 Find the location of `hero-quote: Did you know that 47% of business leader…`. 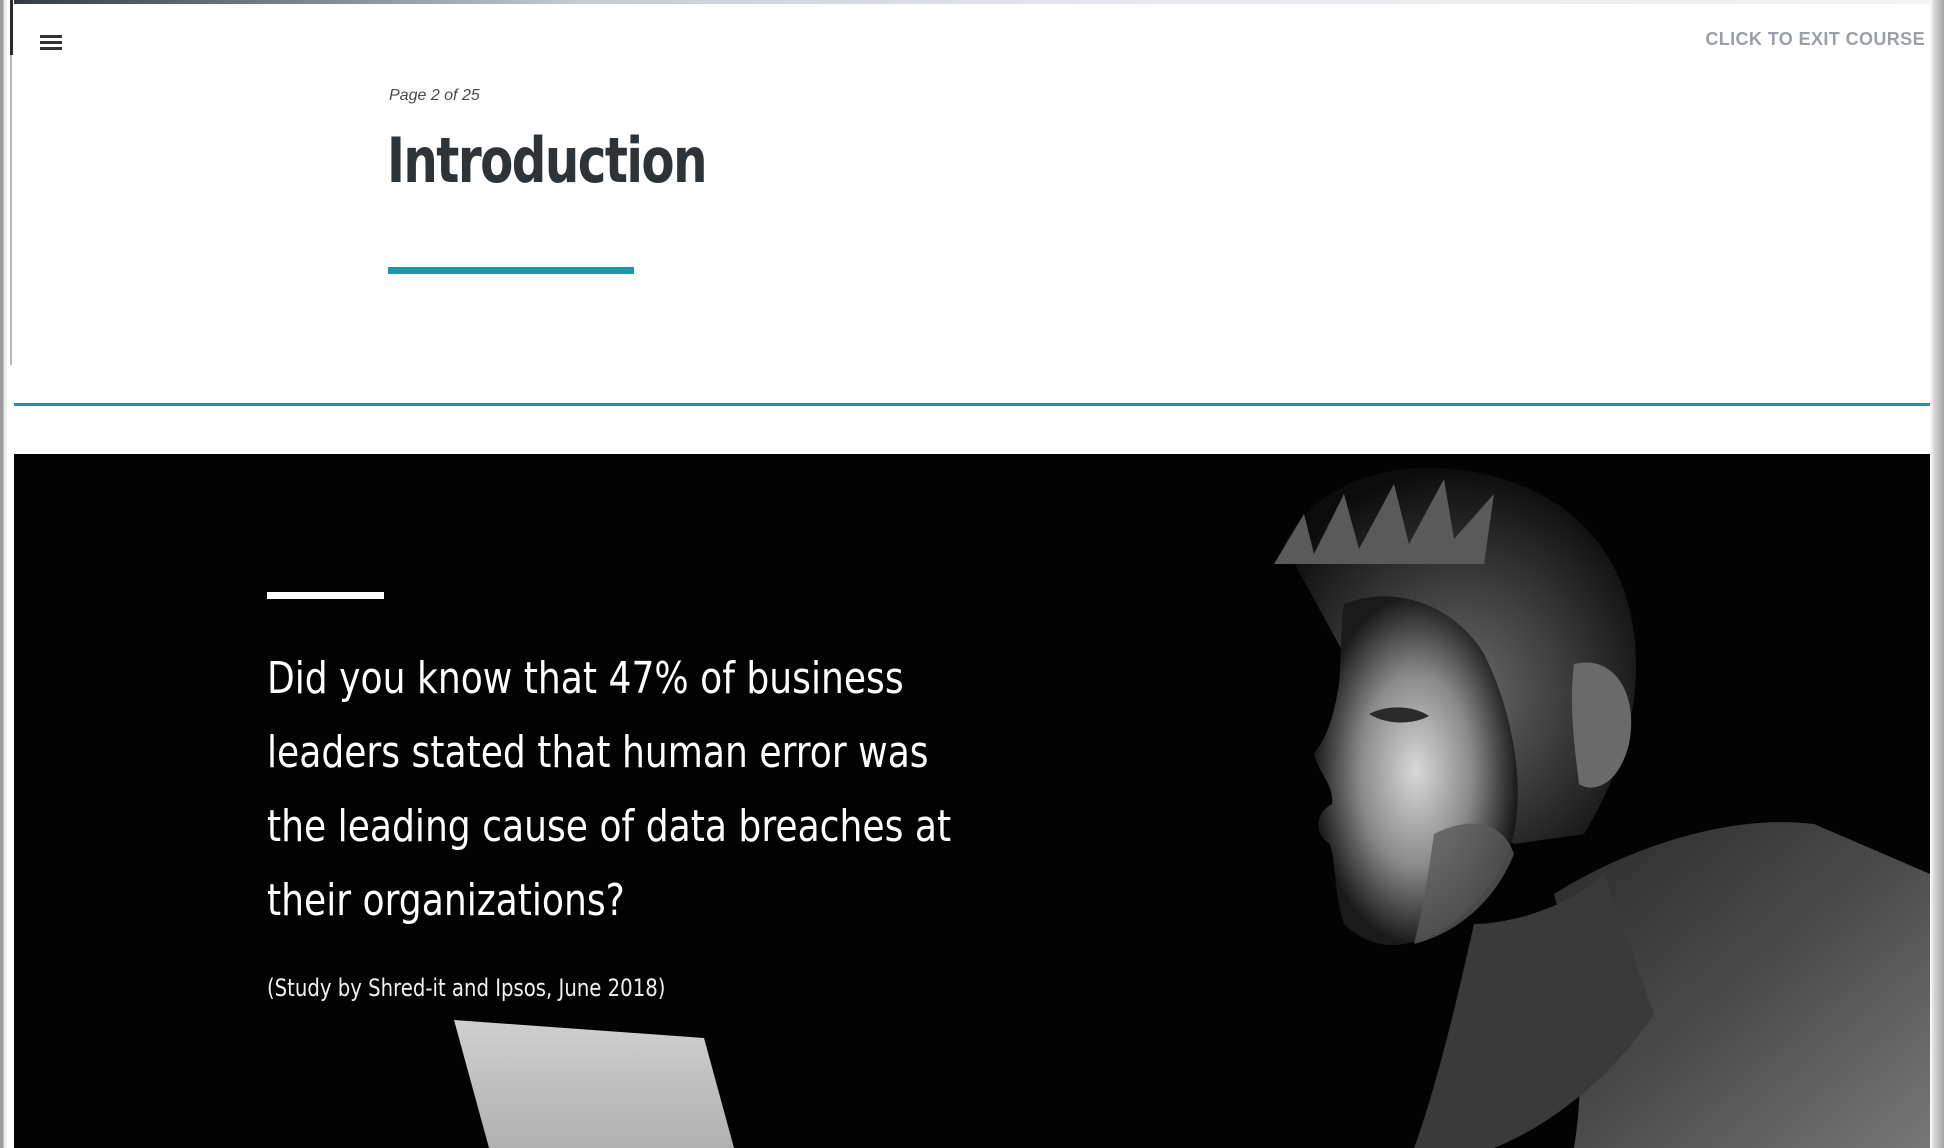

hero-quote: Did you know that 47% of business leader… is located at coordinates (609, 789).